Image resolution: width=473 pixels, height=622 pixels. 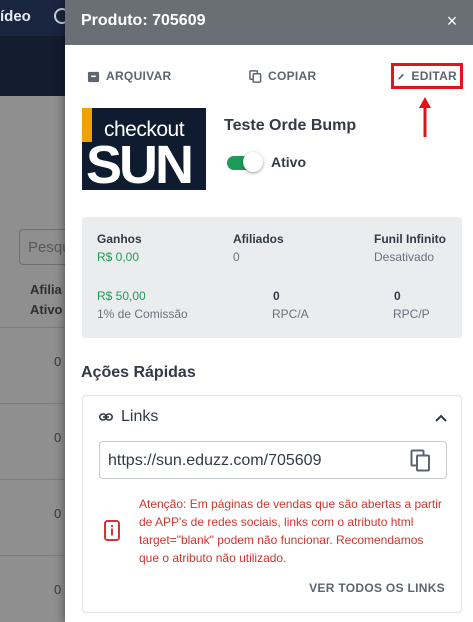 What do you see at coordinates (215, 460) in the screenshot?
I see `link-url-value: https://sun.eduzz.com/705609` at bounding box center [215, 460].